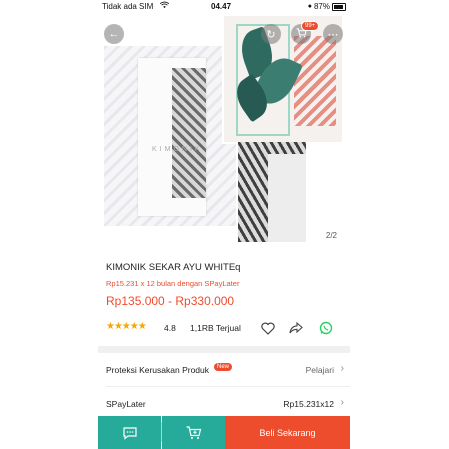  I want to click on chat-button, so click(129, 432).